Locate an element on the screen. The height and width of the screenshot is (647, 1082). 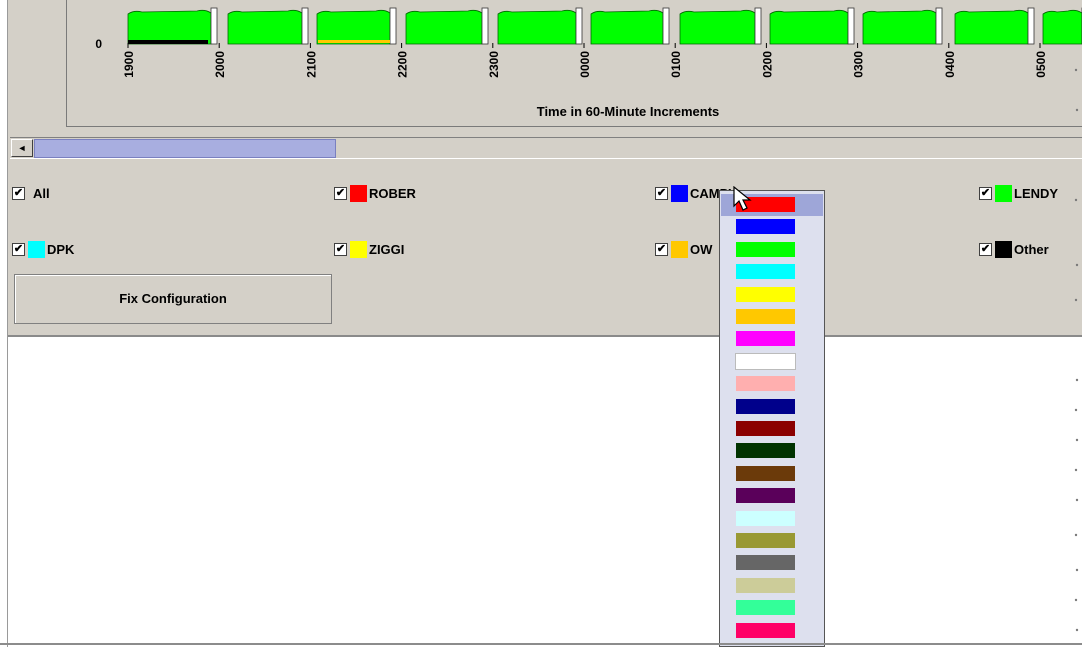
scroll-left-button: ◄ is located at coordinates (22, 148).